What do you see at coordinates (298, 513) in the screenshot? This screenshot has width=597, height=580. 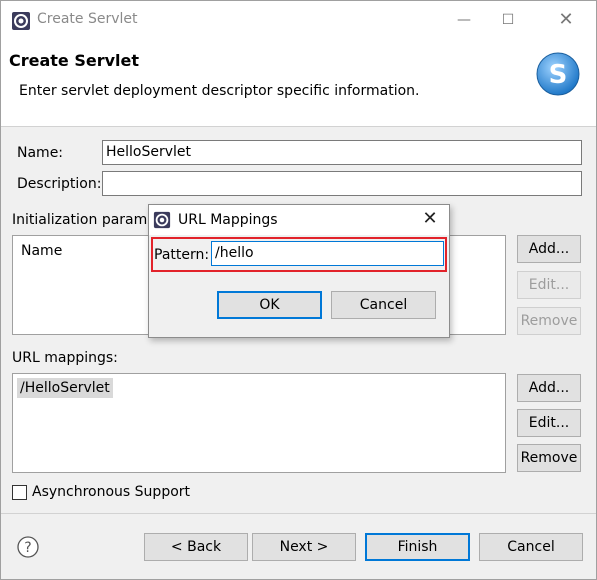 I see `footer-separator` at bounding box center [298, 513].